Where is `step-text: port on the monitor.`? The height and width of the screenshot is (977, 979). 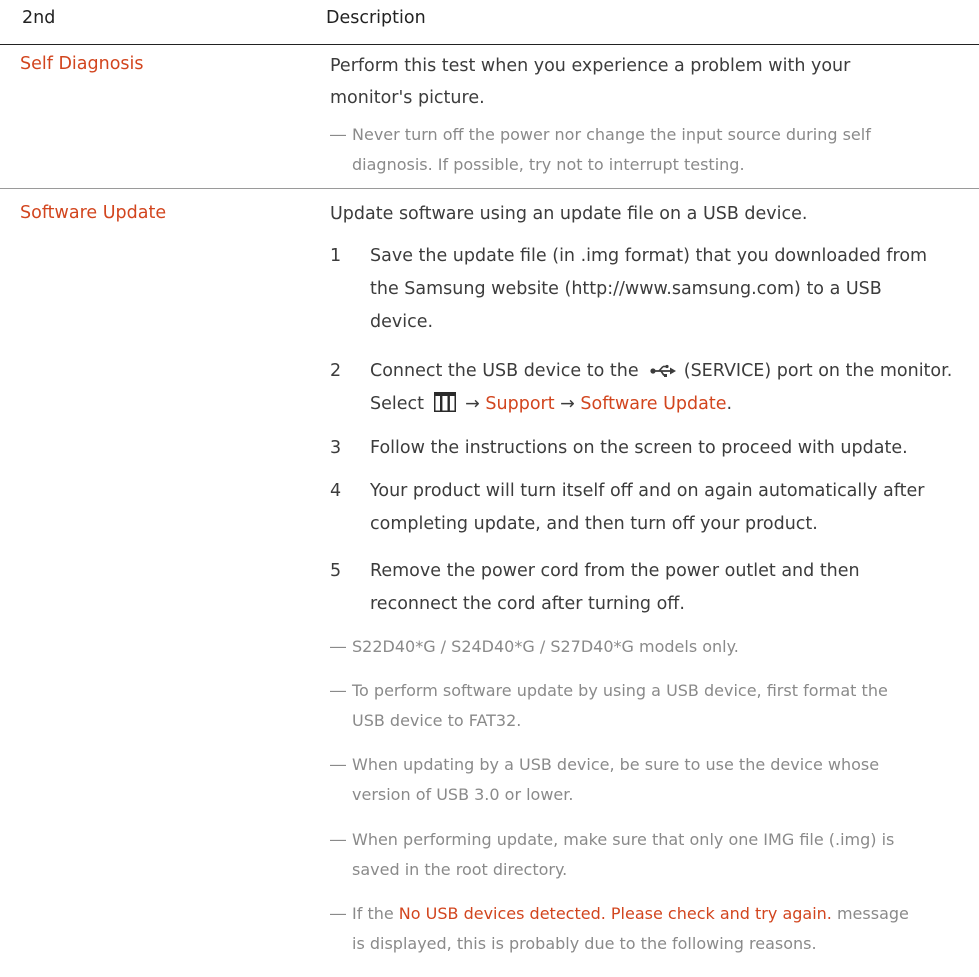
step-text: port on the monitor. is located at coordinates (864, 371).